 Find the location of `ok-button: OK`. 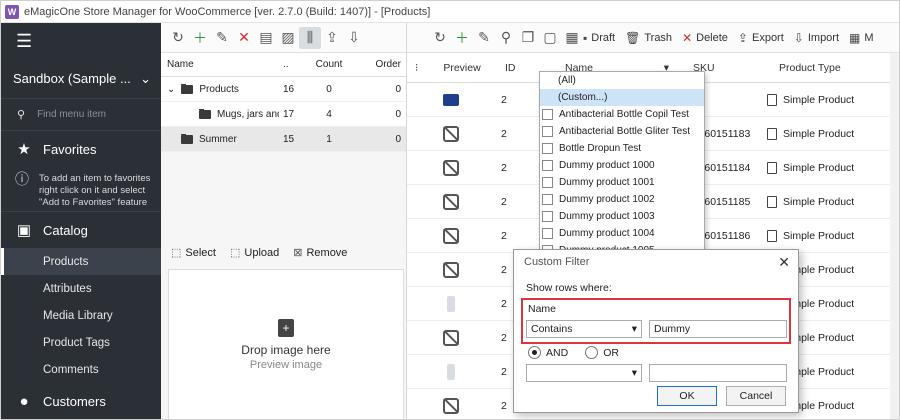

ok-button: OK is located at coordinates (687, 396).